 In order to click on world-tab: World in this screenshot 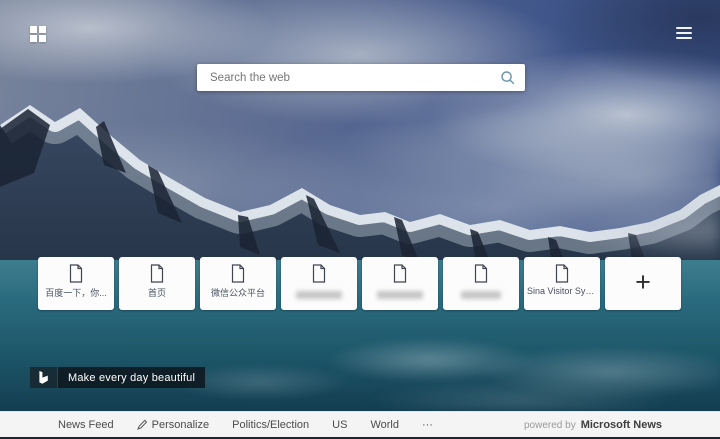, I will do `click(384, 425)`.